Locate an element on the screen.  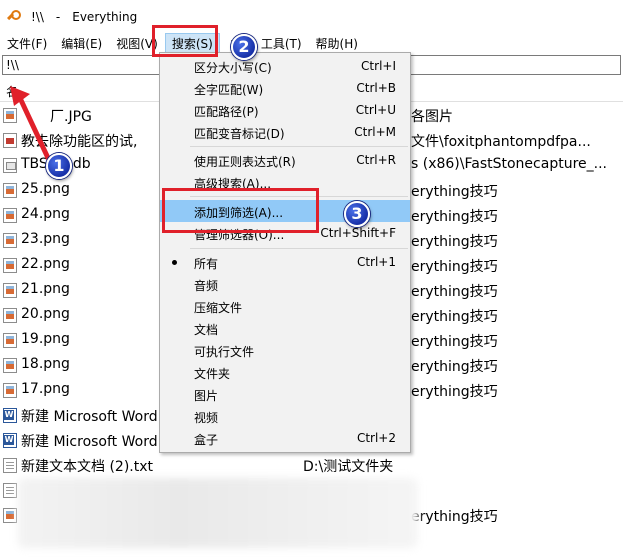
result-name: 17.png is located at coordinates (45, 389).